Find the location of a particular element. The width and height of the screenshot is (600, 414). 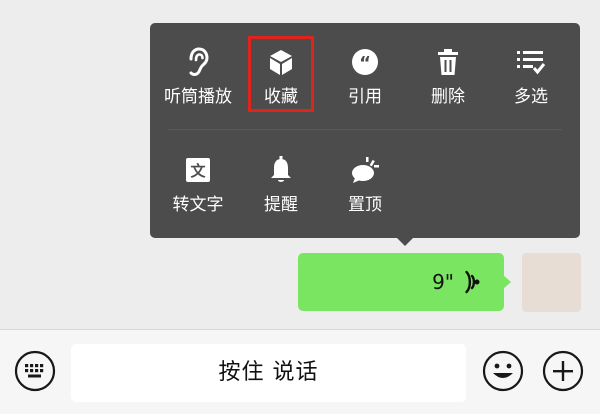

menu-item-label: 引用 is located at coordinates (365, 97).